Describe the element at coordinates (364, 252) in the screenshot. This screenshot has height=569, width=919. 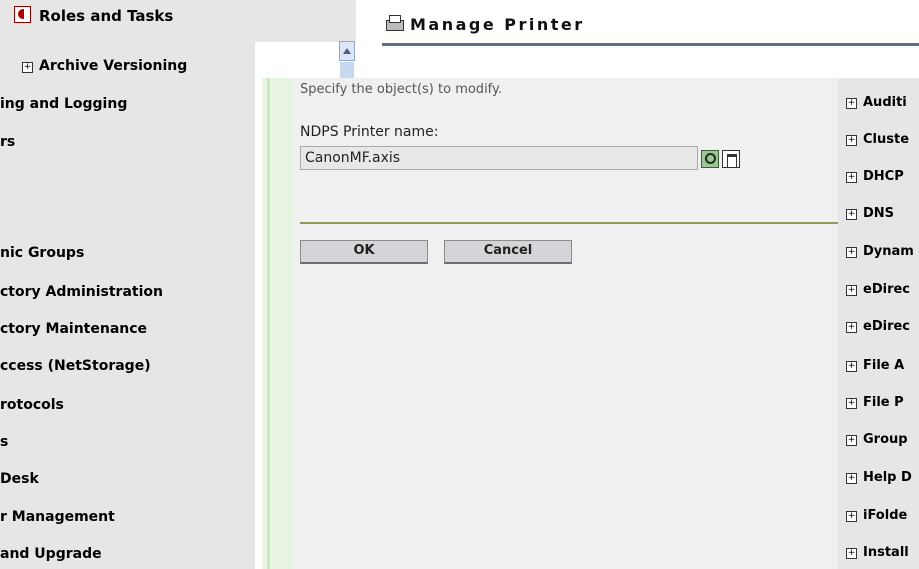
I see `ok-button: OK` at that location.